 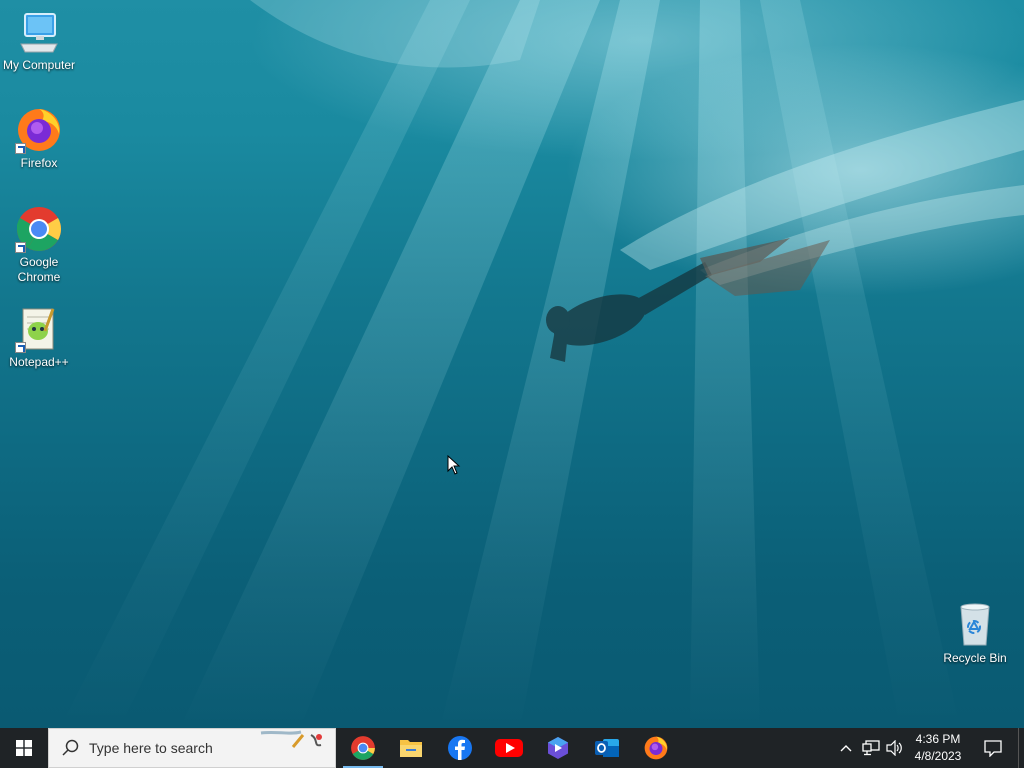 I want to click on desktop-icon-recycle-bin: Recycle Bin, so click(x=975, y=633).